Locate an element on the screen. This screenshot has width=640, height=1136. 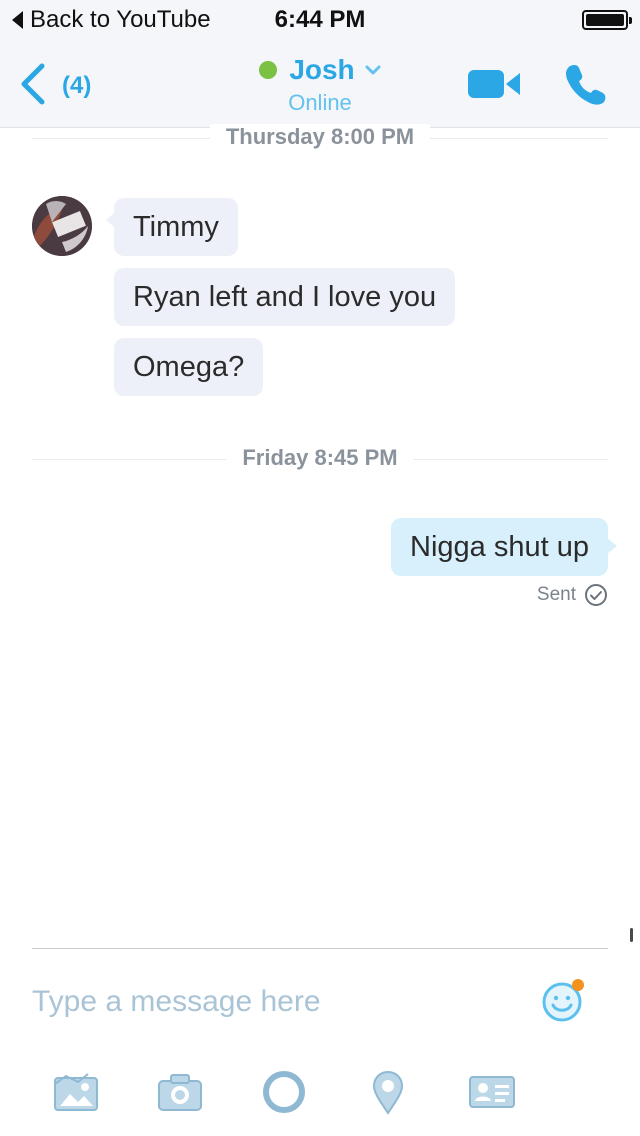
sent-label: Sent is located at coordinates (556, 594).